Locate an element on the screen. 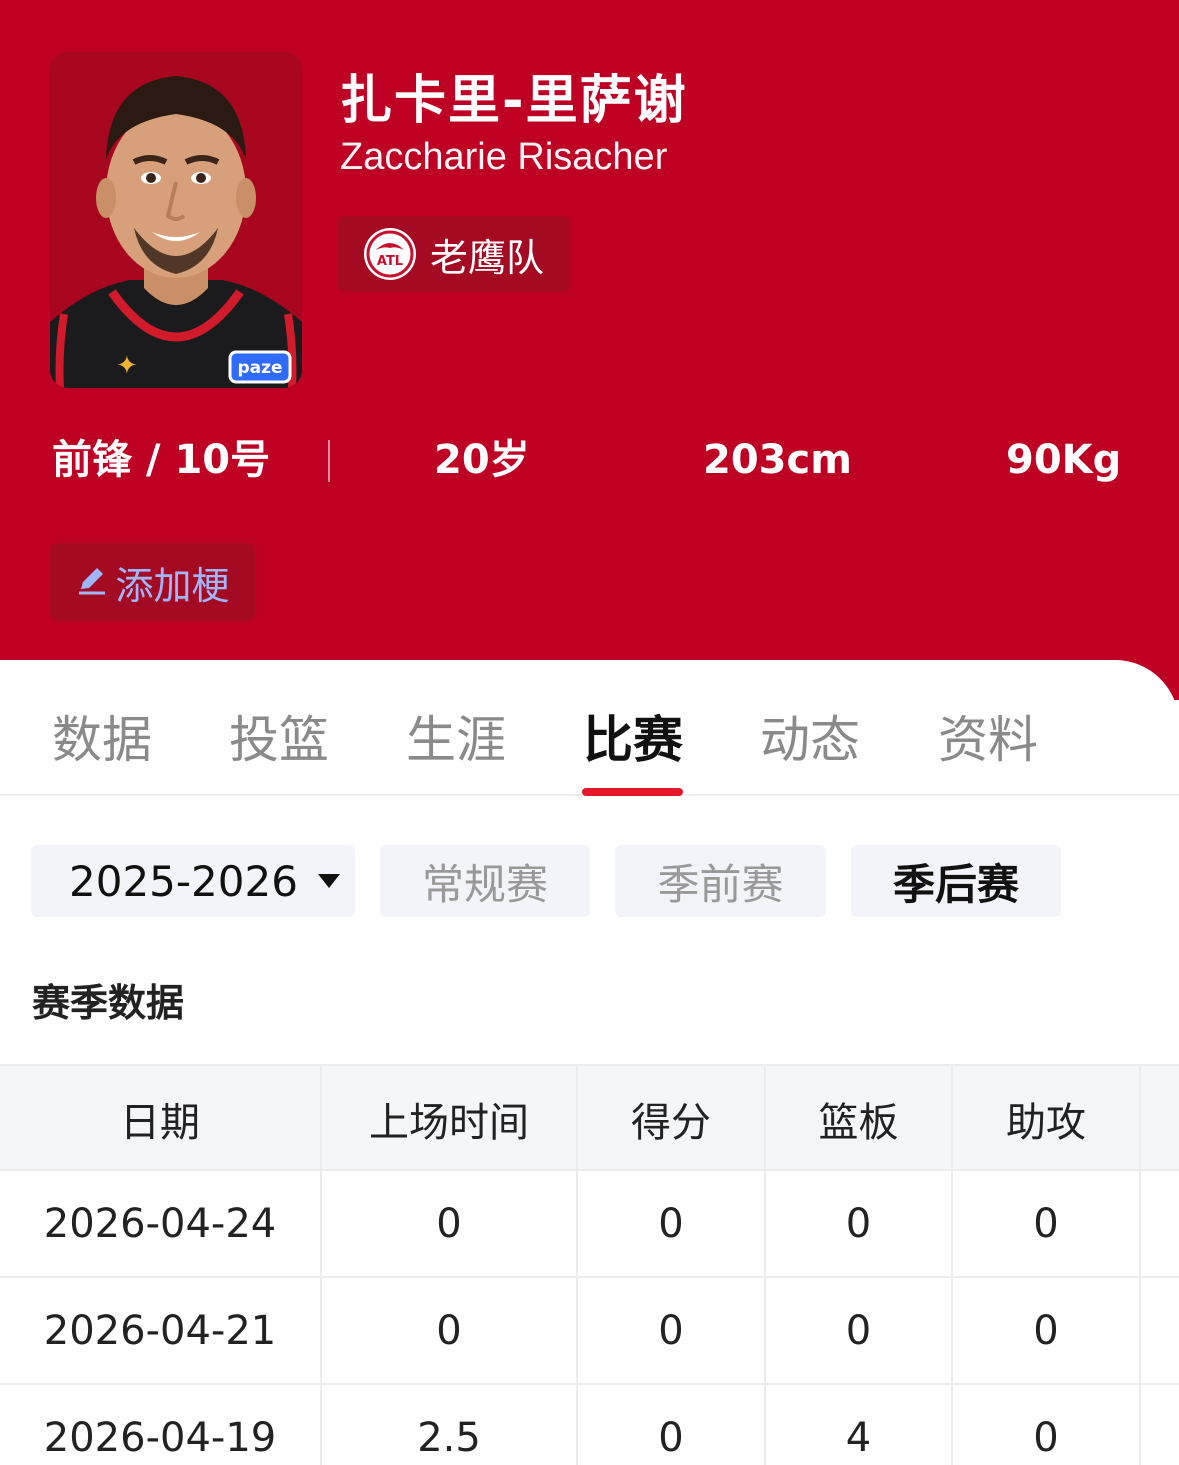 The height and width of the screenshot is (1465, 1179). column-header-assists: 助攻 is located at coordinates (1047, 1118).